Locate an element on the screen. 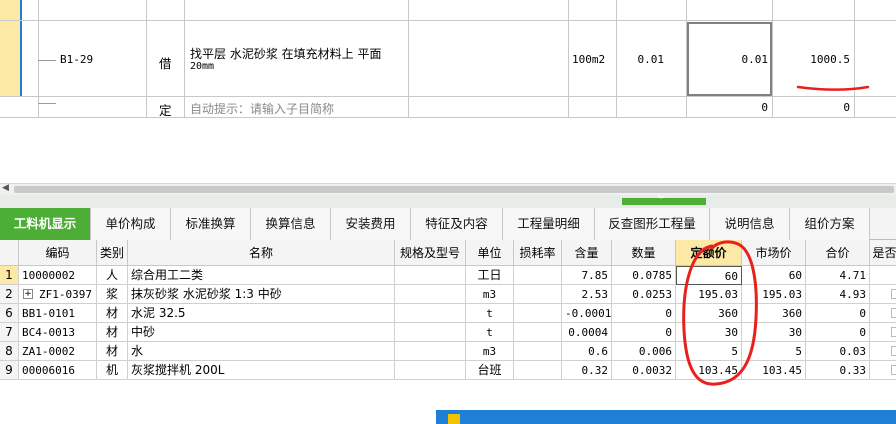 This screenshot has width=896, height=424. row-category: 机 is located at coordinates (112, 370).